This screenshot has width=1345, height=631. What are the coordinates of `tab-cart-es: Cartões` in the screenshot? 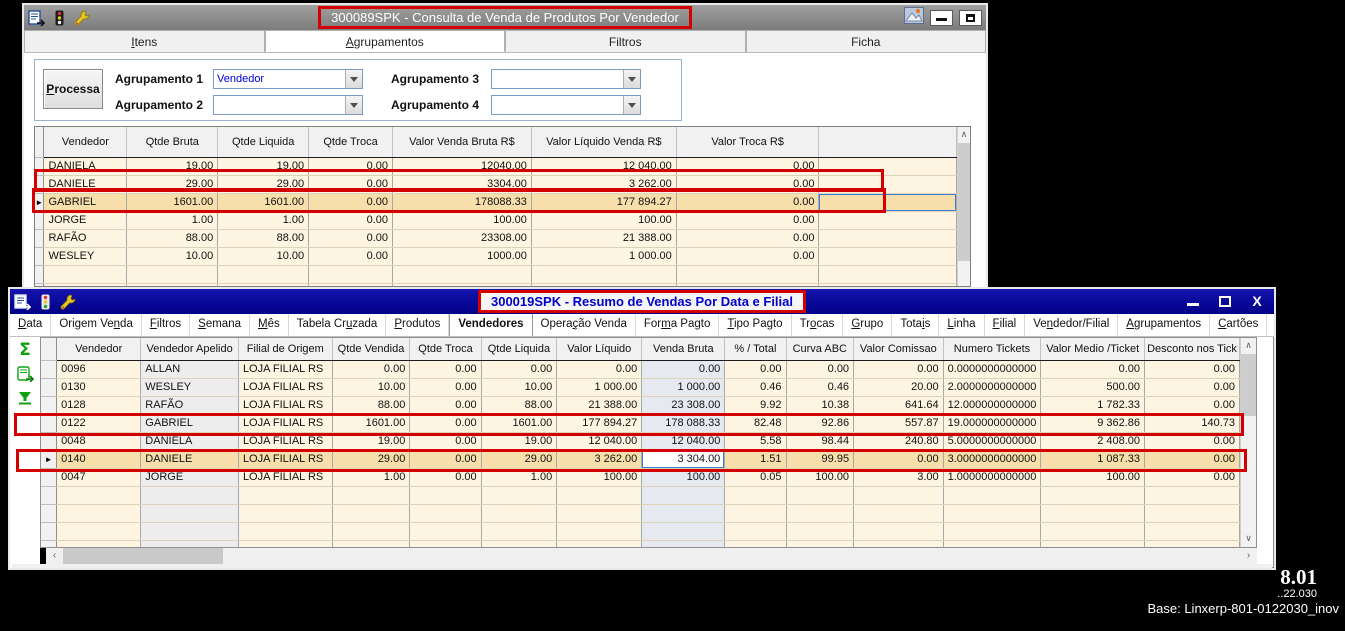 It's located at (1239, 325).